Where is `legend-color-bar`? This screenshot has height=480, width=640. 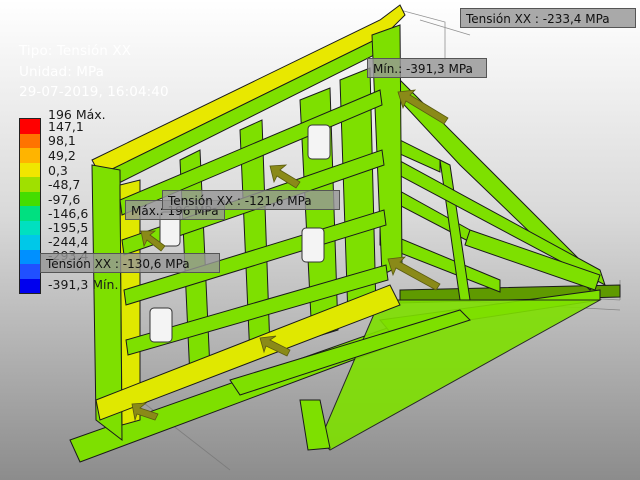 legend-color-bar is located at coordinates (30, 206).